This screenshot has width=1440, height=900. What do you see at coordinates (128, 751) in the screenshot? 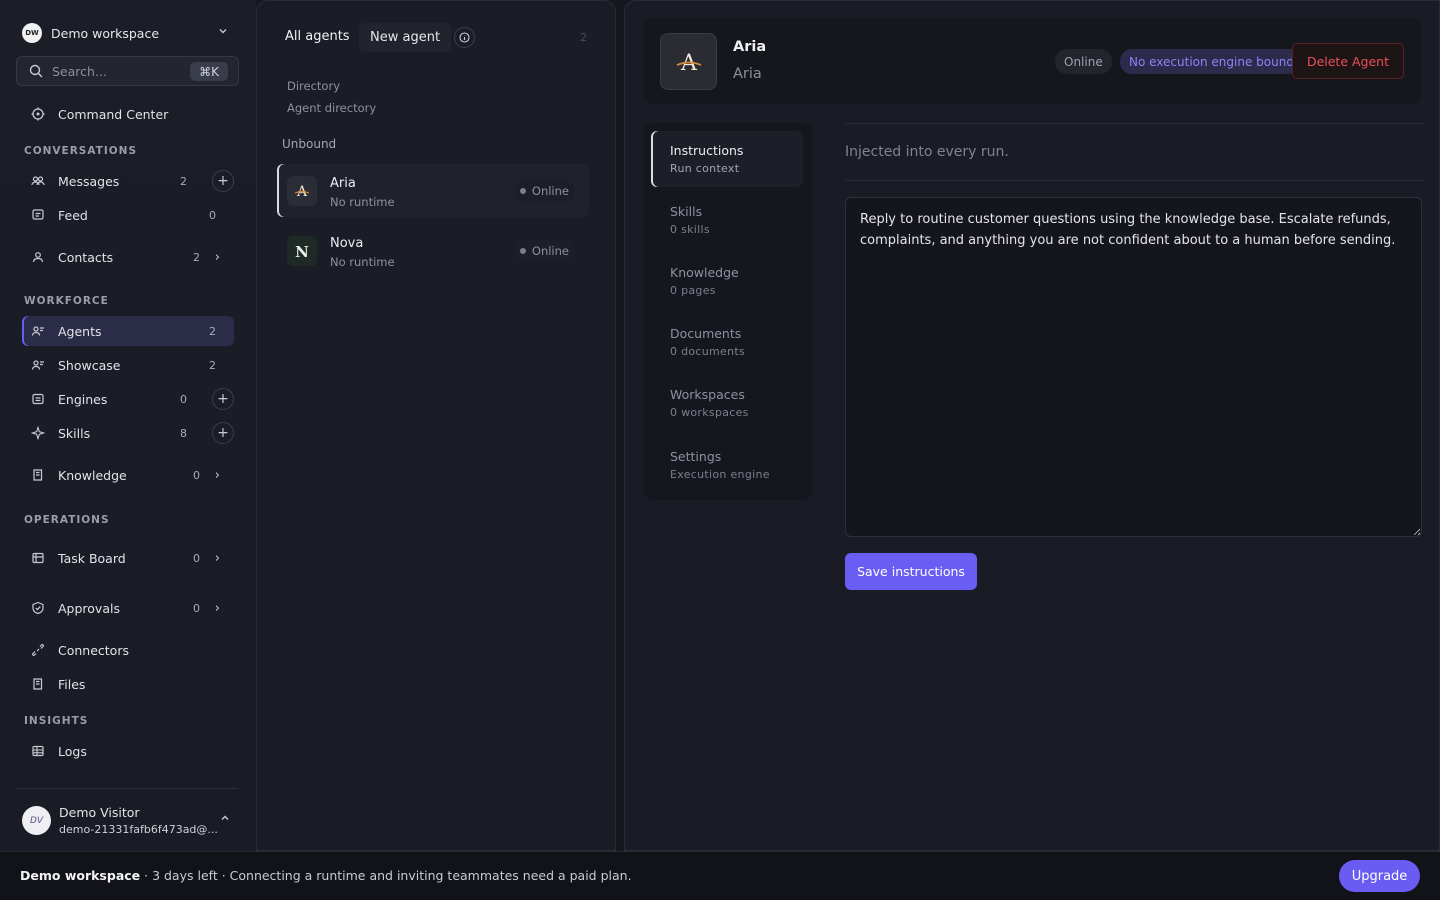
I see `sidebar-item-logs: Logs` at bounding box center [128, 751].